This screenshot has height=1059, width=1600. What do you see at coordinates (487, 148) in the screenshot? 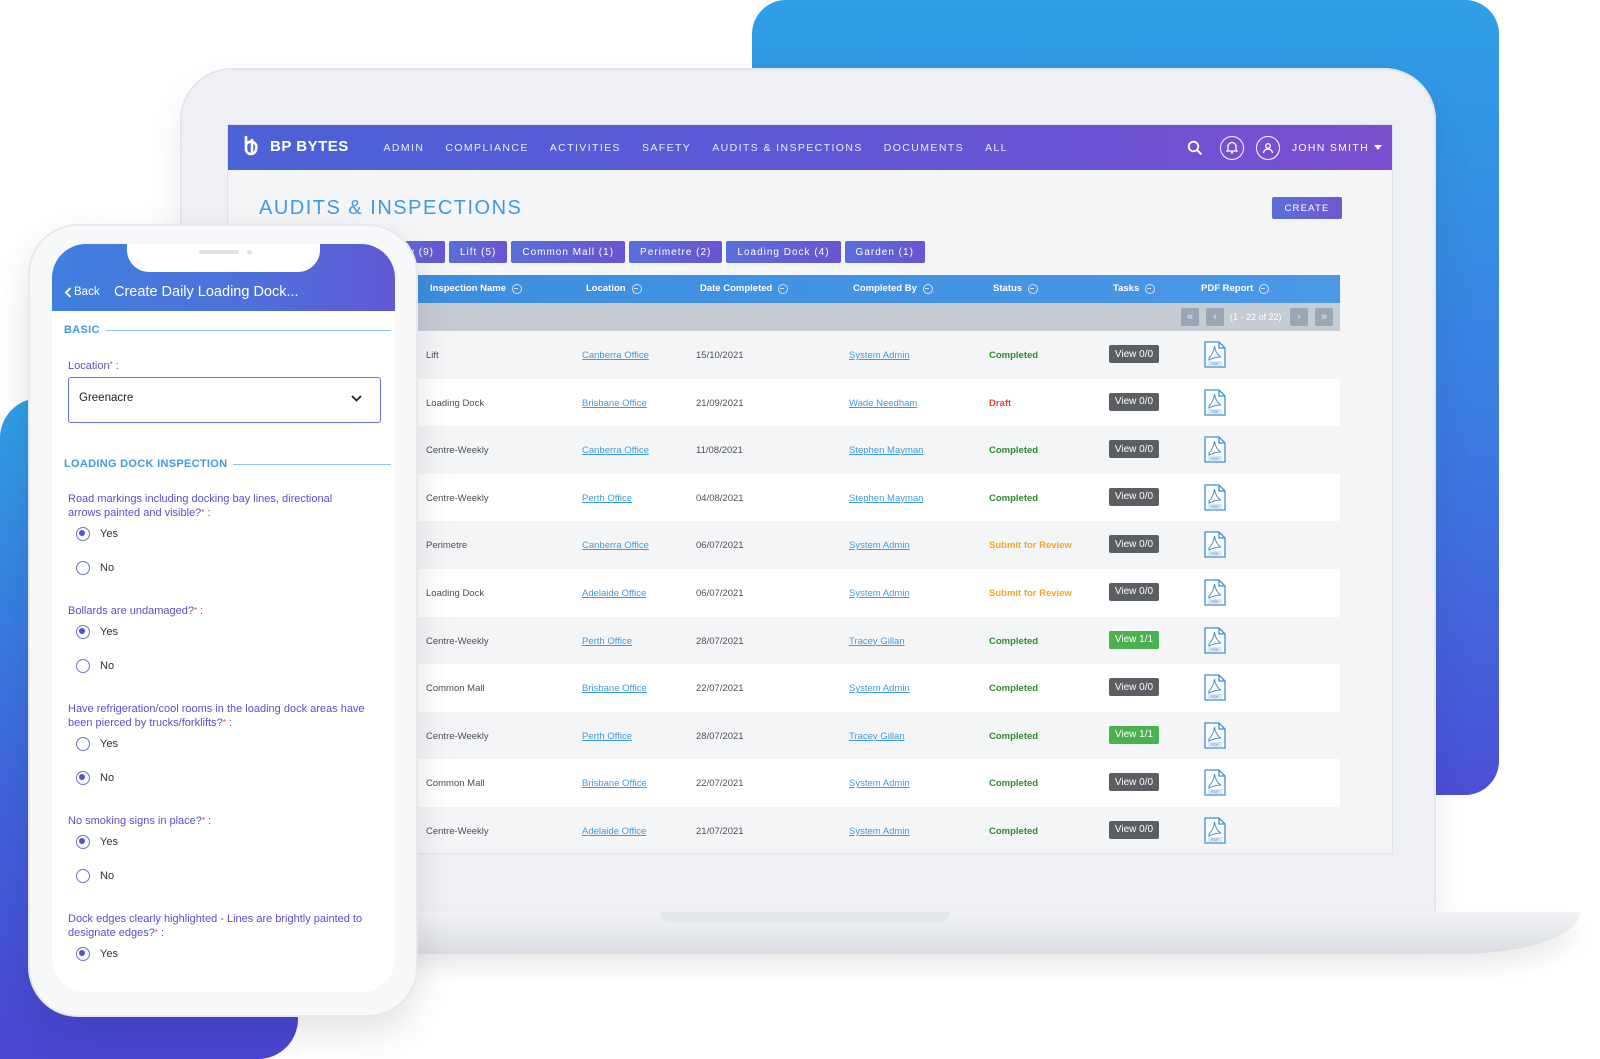
I see `nav-item-compliance: COMPLIANCE` at bounding box center [487, 148].